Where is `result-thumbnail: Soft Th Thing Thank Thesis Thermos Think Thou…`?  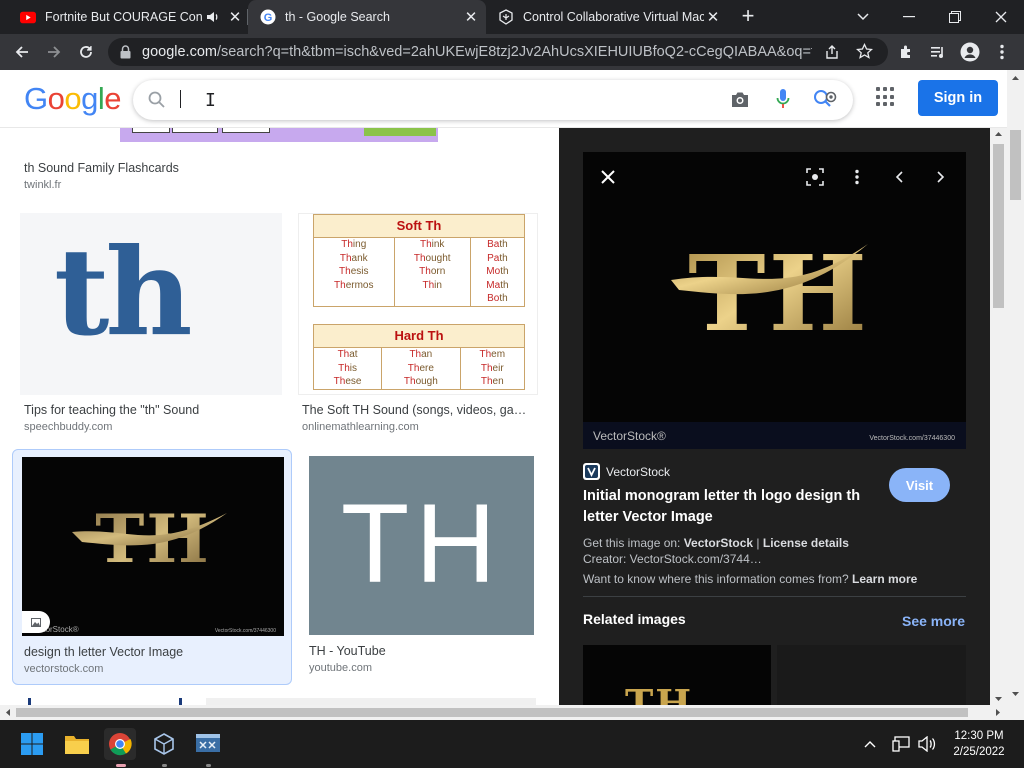 result-thumbnail: Soft Th Thing Thank Thesis Thermos Think Thou… is located at coordinates (418, 304).